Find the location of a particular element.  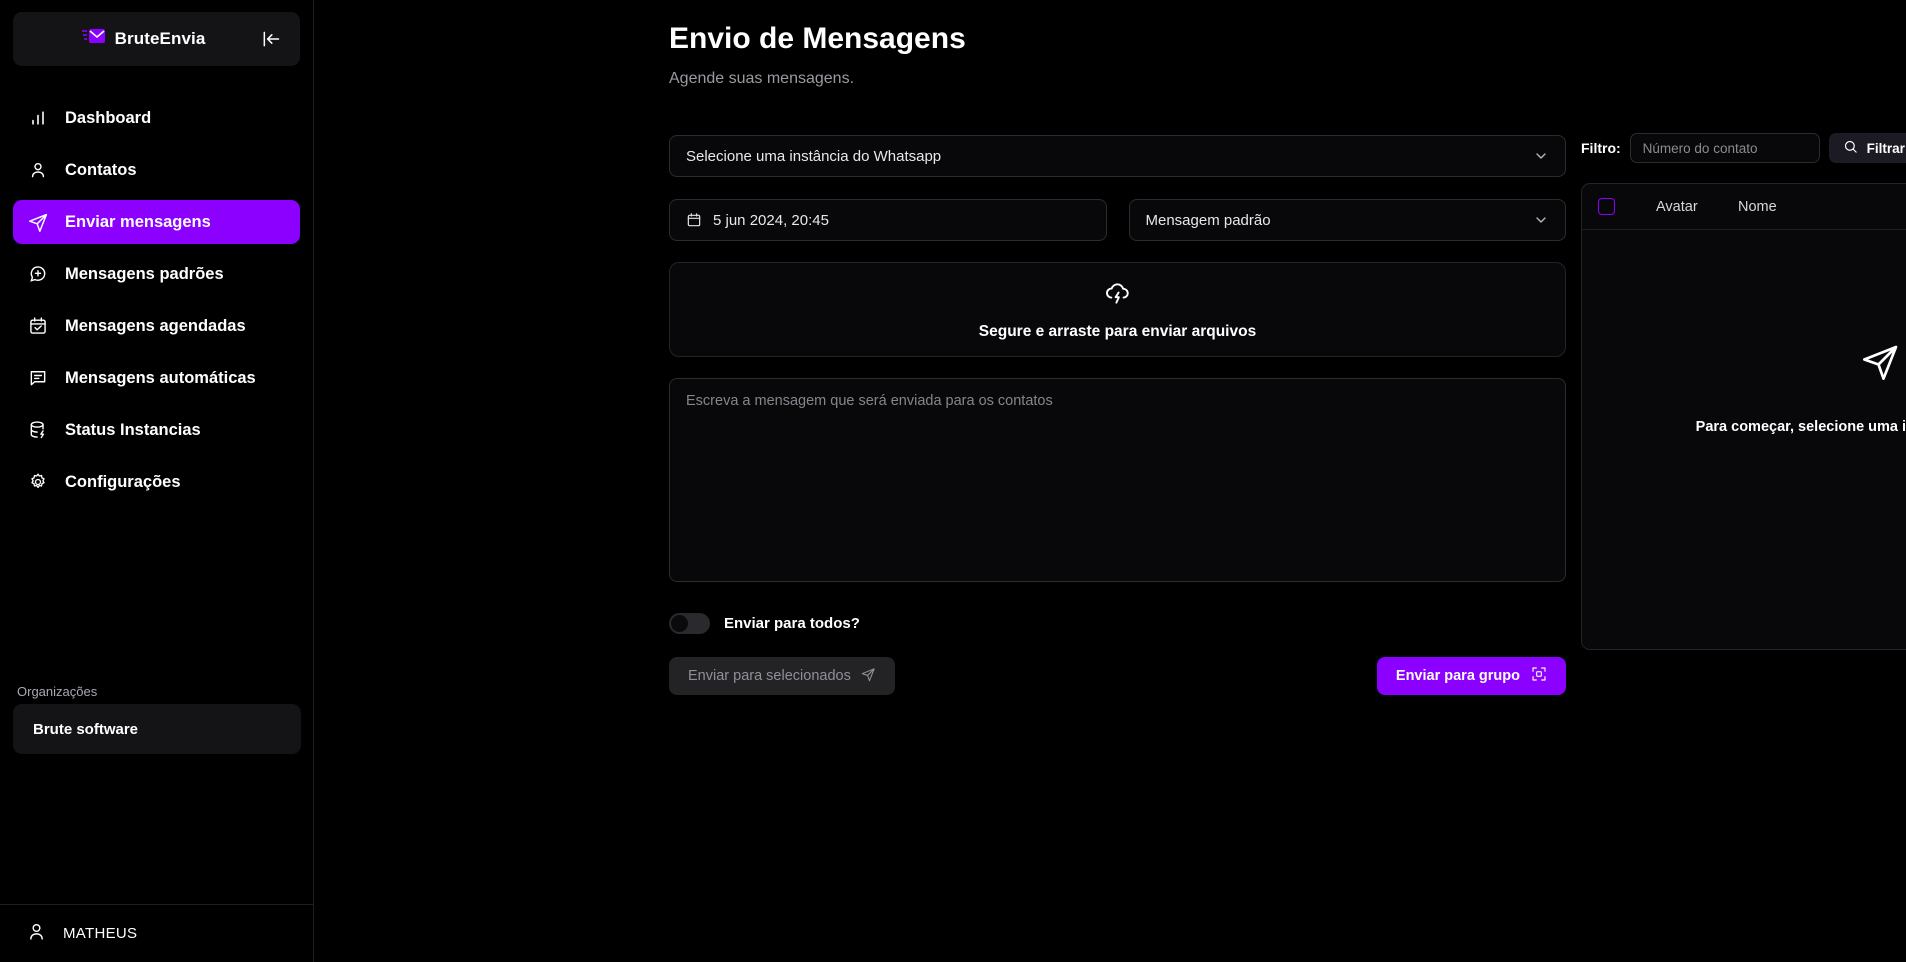

sidebar-item-mensagens-automaticas: Mensagens automáticas is located at coordinates (156, 378).